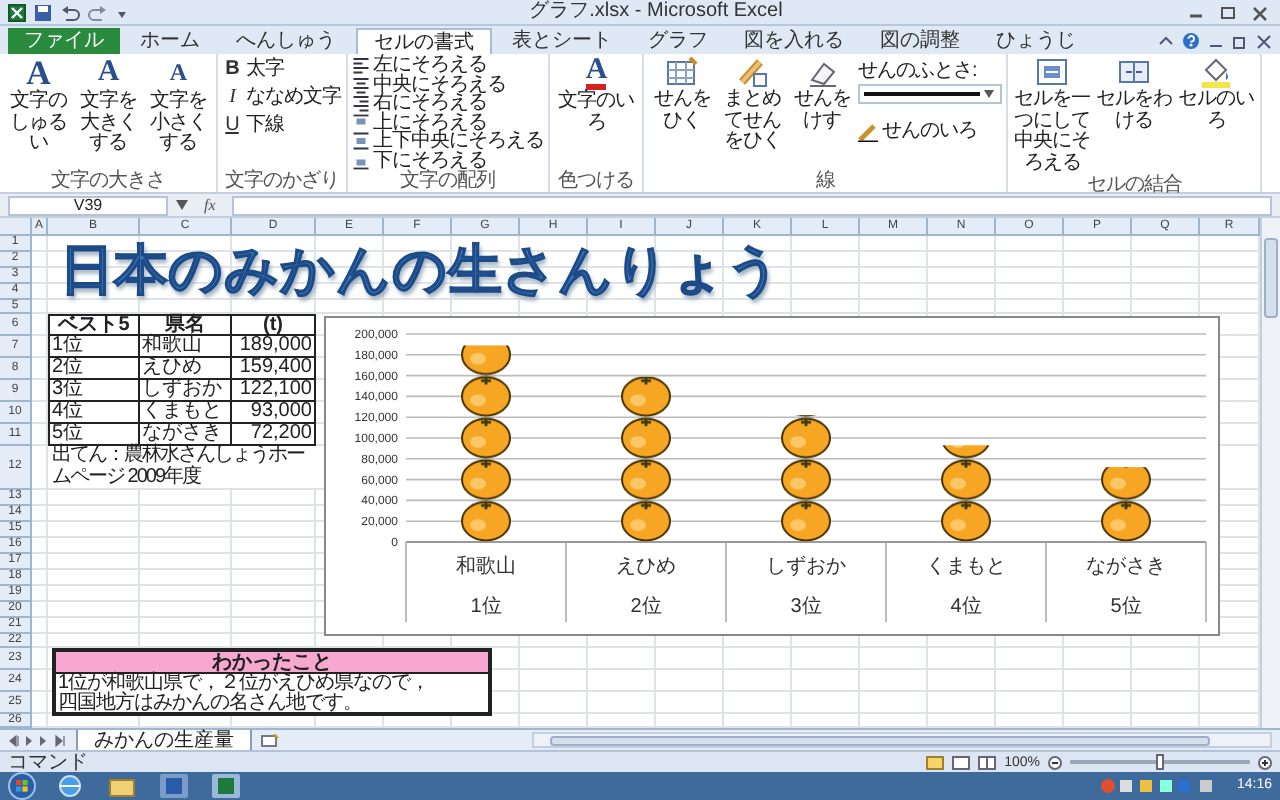  Describe the element at coordinates (286, 41) in the screenshot. I see `ribbon-tab: へんしゅう` at that location.